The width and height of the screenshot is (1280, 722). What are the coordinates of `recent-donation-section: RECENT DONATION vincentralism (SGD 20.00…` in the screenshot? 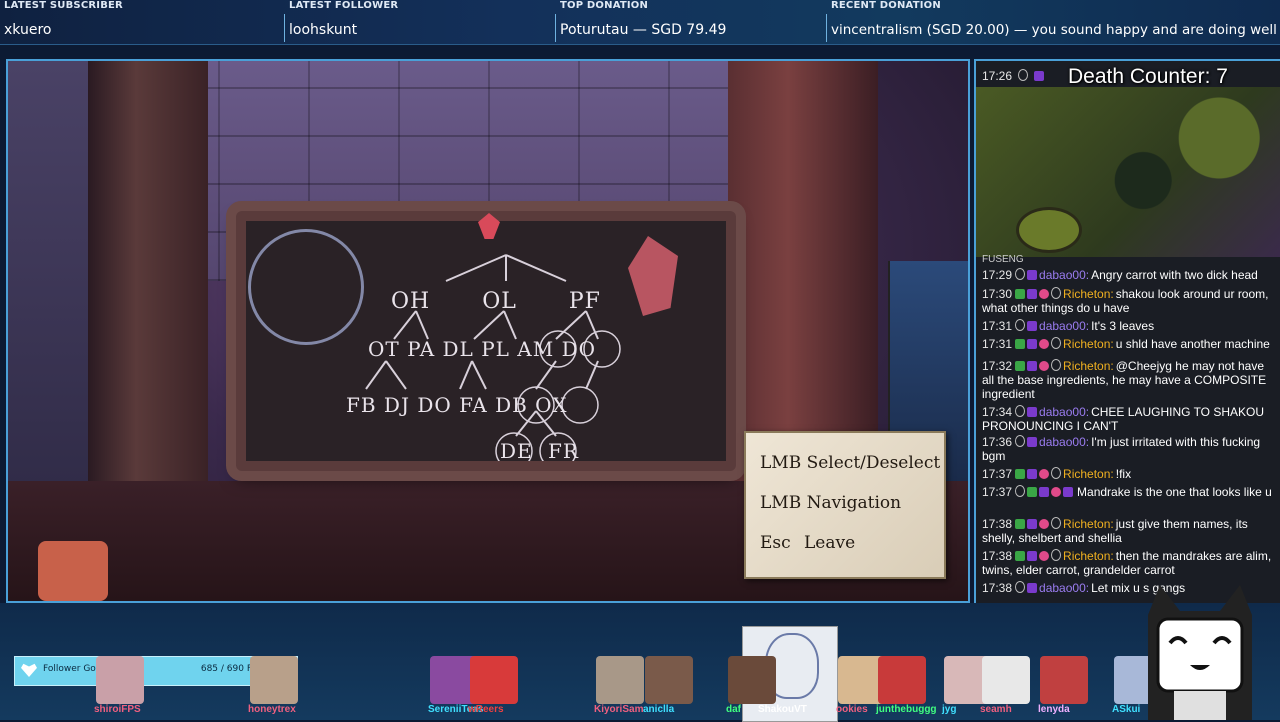 It's located at (1052, 22).